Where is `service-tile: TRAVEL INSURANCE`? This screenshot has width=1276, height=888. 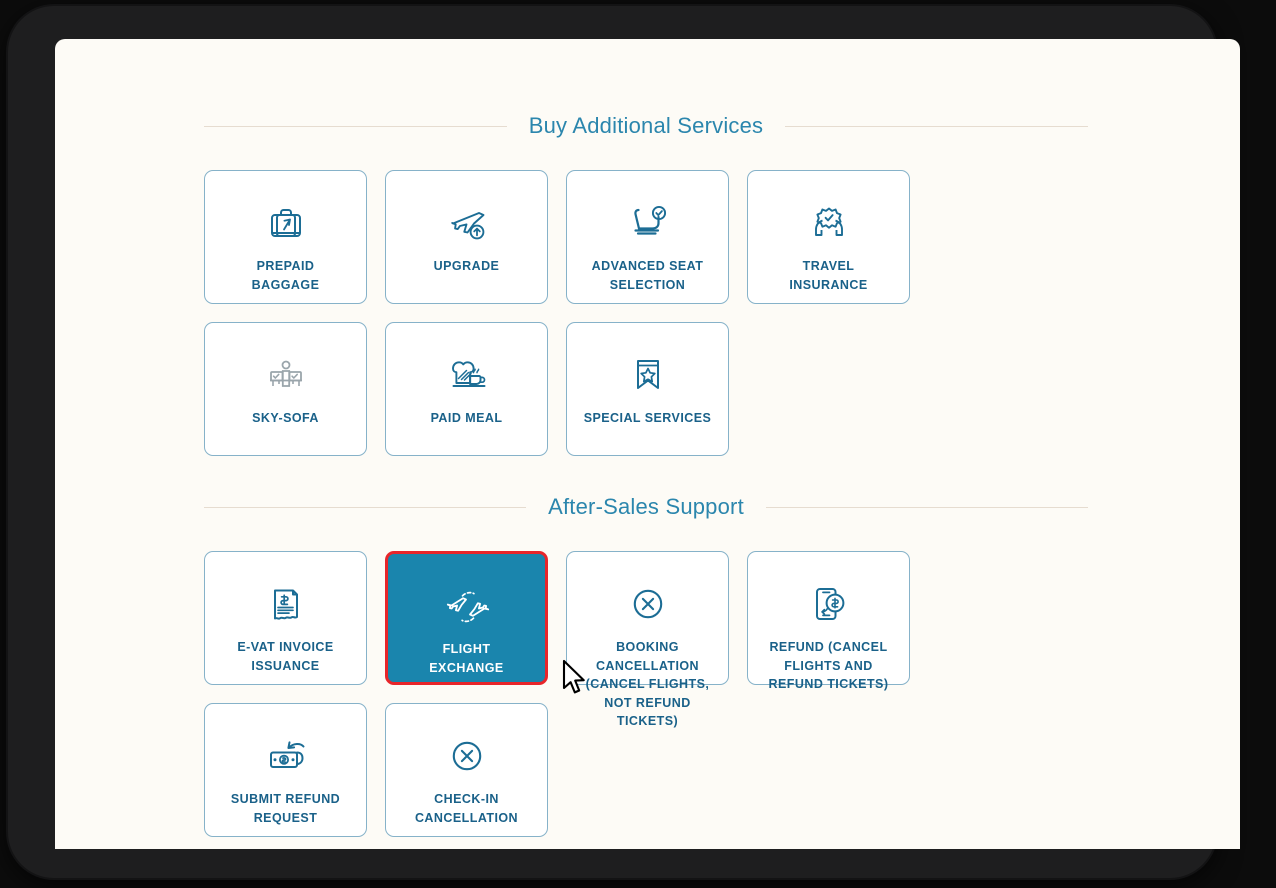 service-tile: TRAVEL INSURANCE is located at coordinates (828, 237).